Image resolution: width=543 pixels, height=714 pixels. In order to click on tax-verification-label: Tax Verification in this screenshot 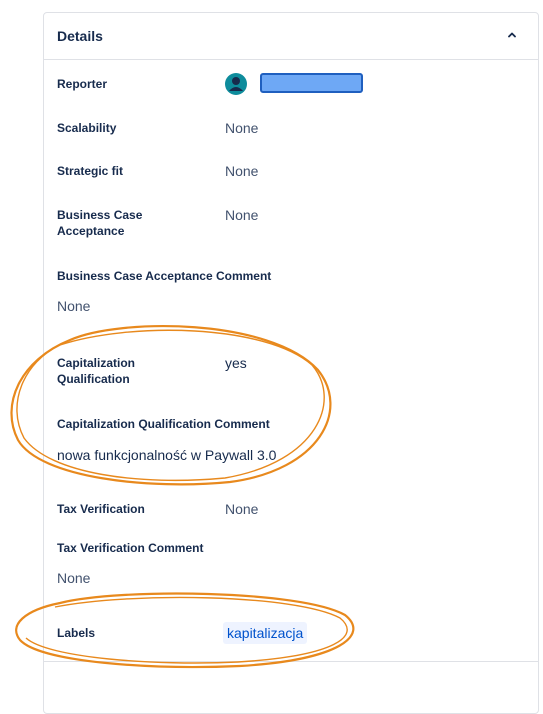, I will do `click(101, 509)`.